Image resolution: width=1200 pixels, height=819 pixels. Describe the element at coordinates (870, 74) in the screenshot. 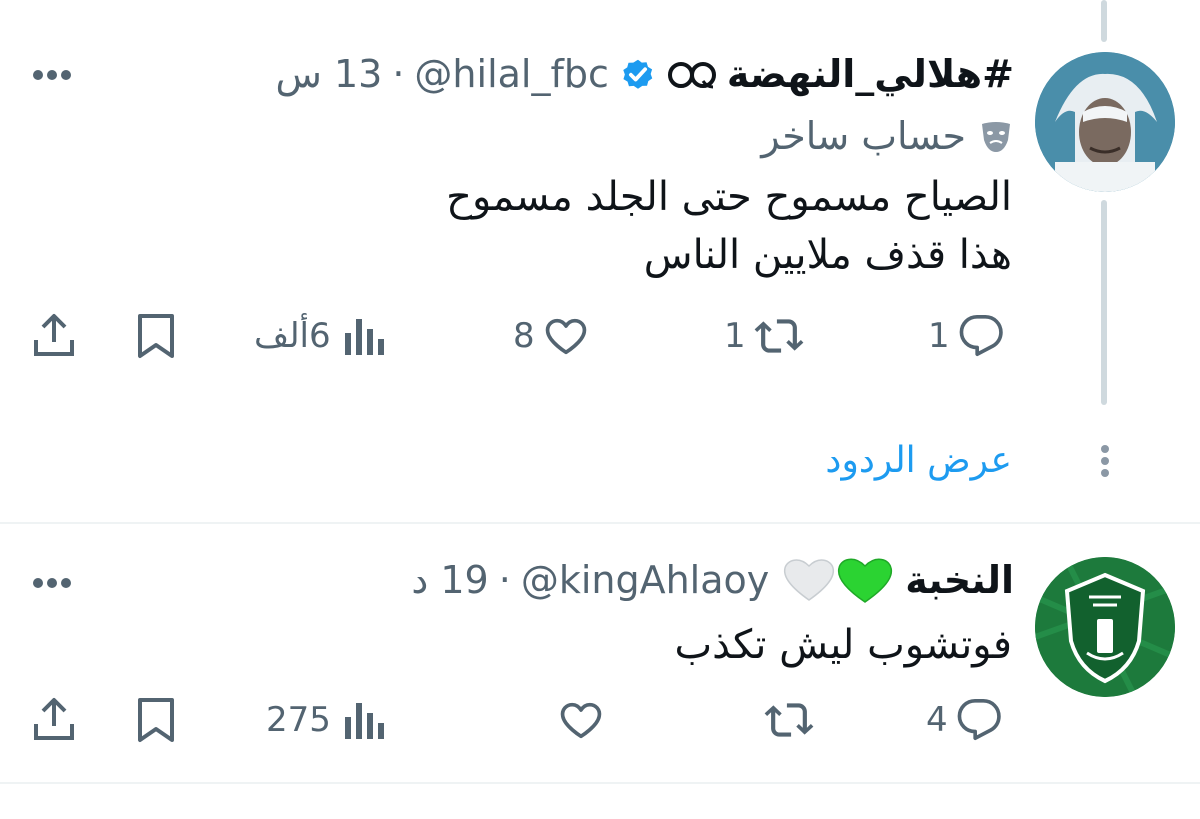

I see `display-name: #هلالي_النهضة` at that location.